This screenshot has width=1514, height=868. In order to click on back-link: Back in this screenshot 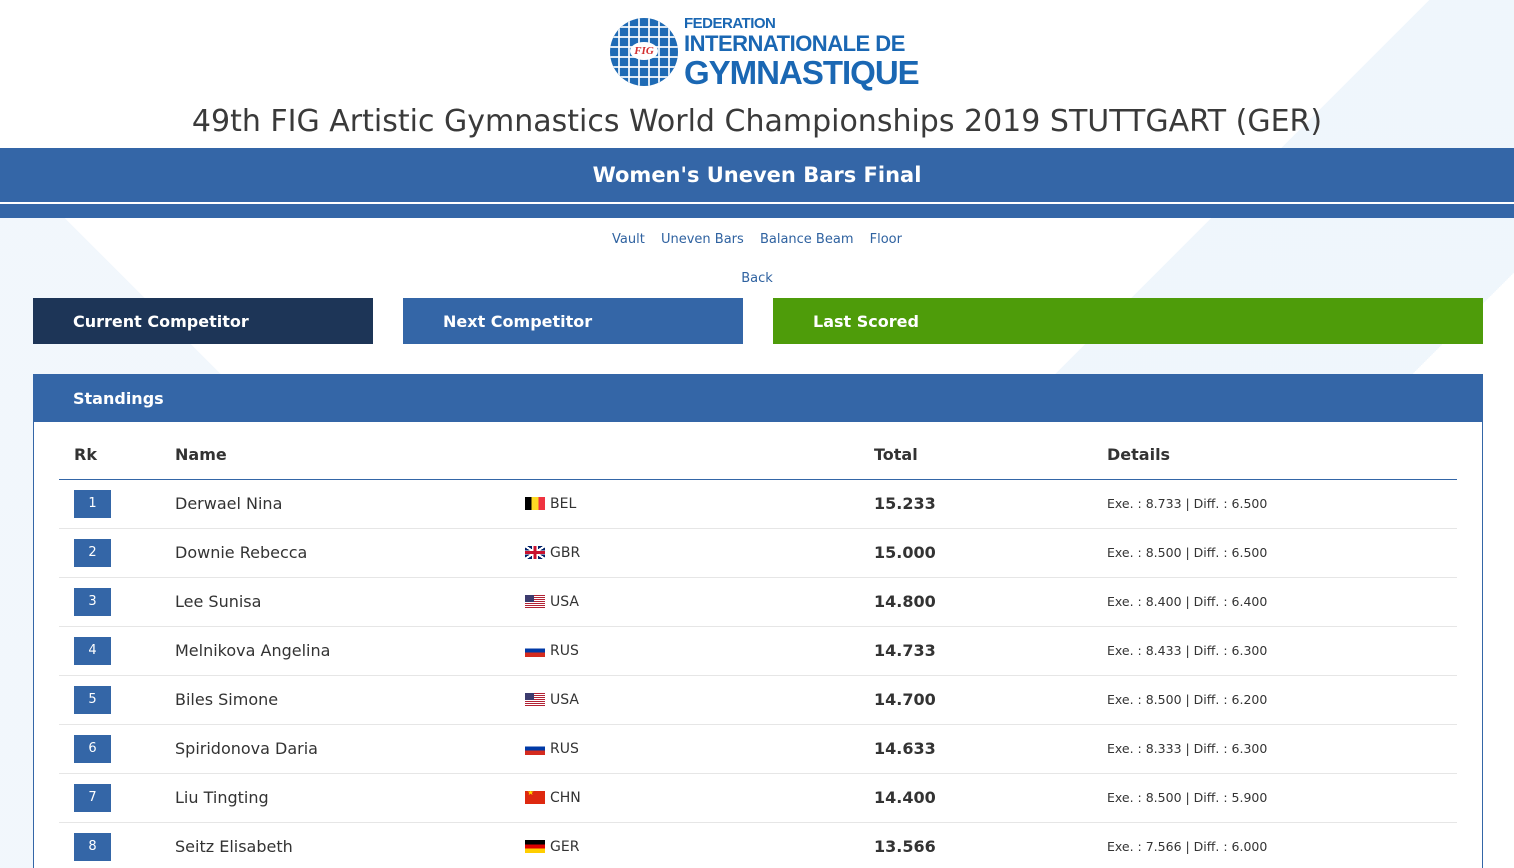, I will do `click(757, 278)`.